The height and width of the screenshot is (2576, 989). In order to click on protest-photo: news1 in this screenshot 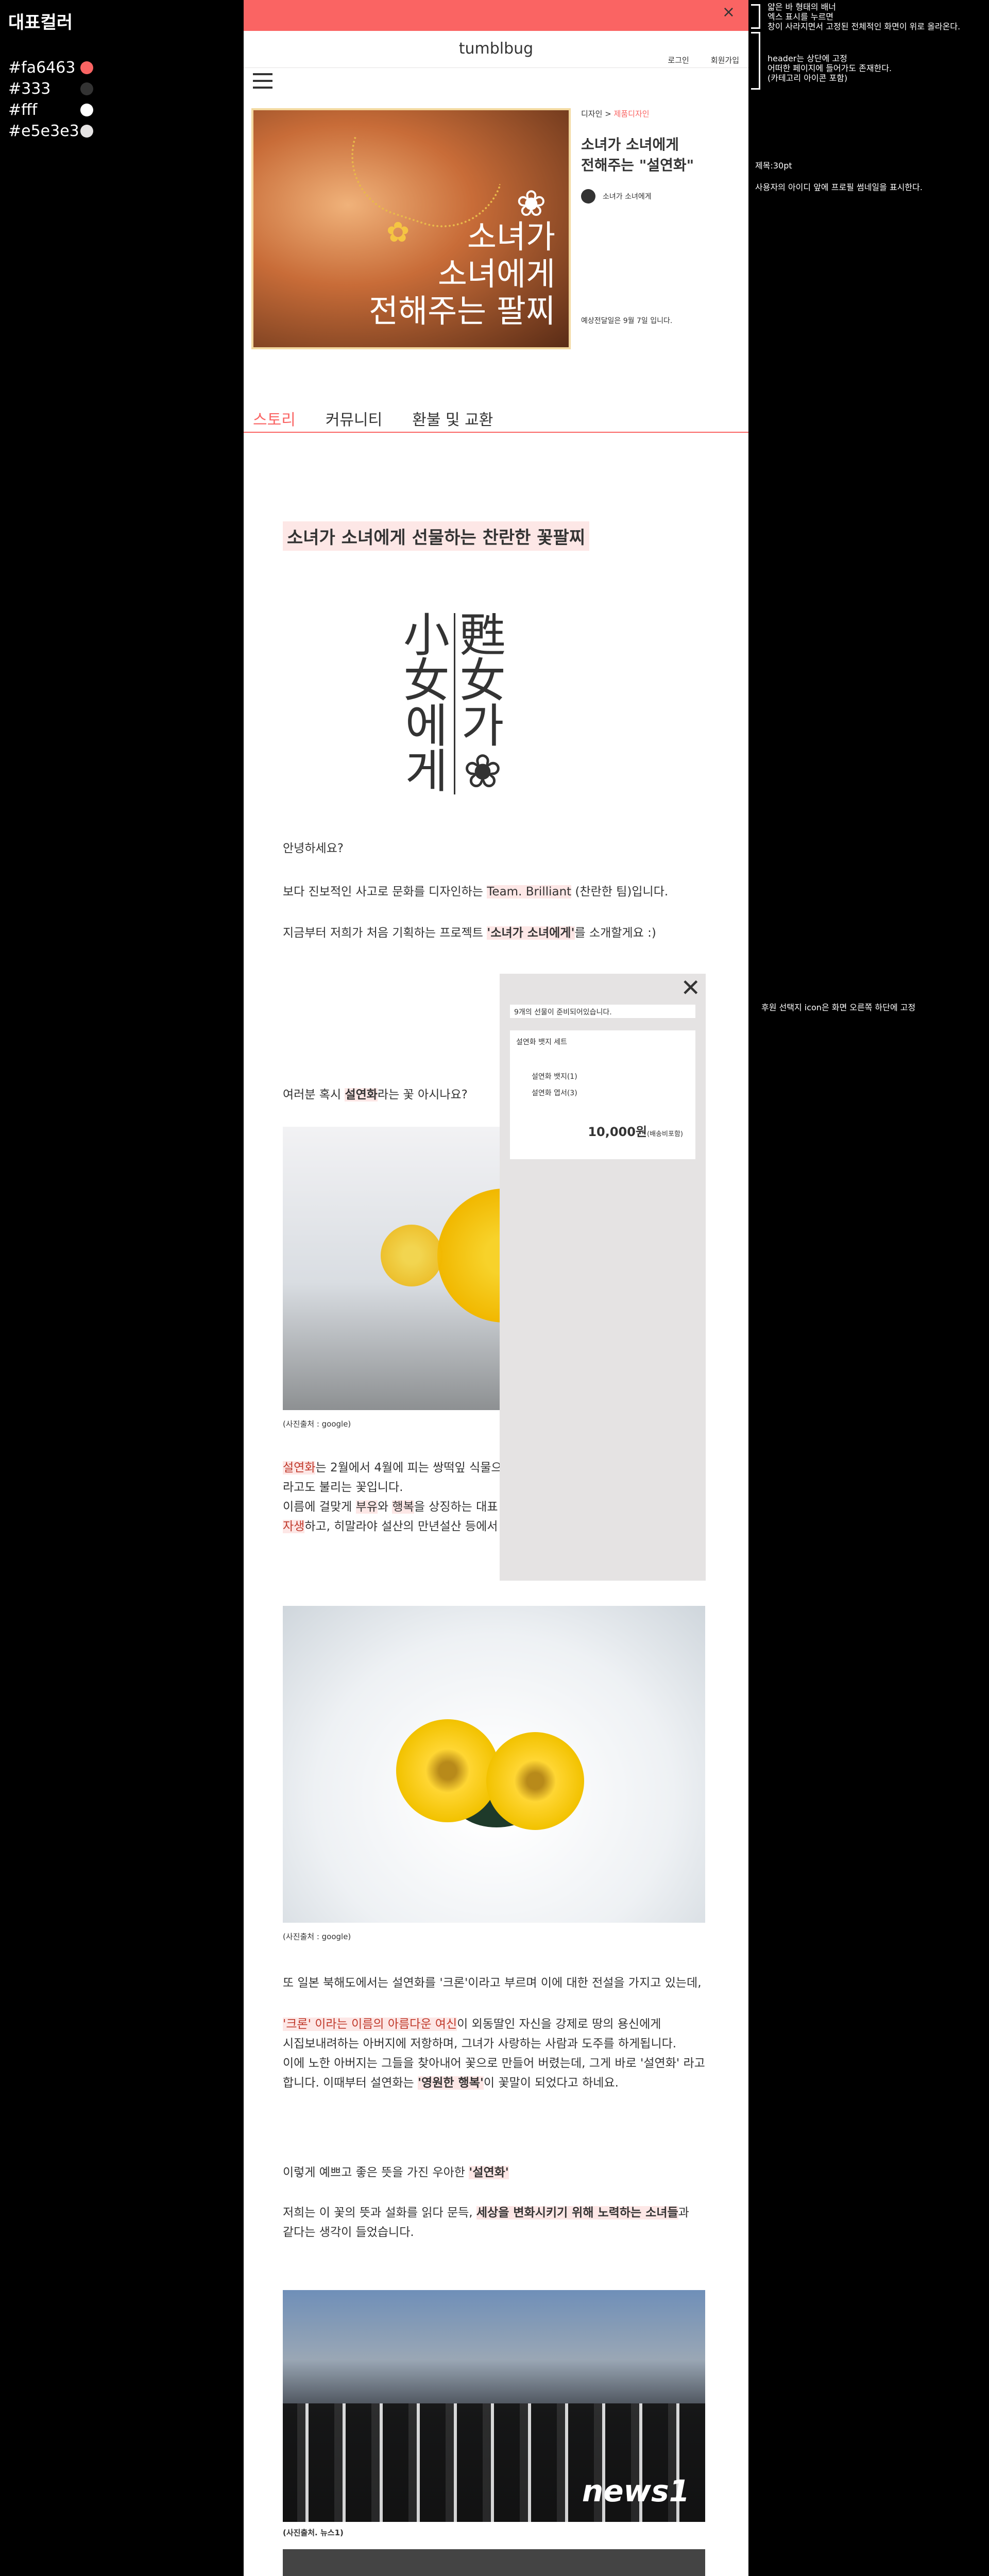, I will do `click(494, 2406)`.